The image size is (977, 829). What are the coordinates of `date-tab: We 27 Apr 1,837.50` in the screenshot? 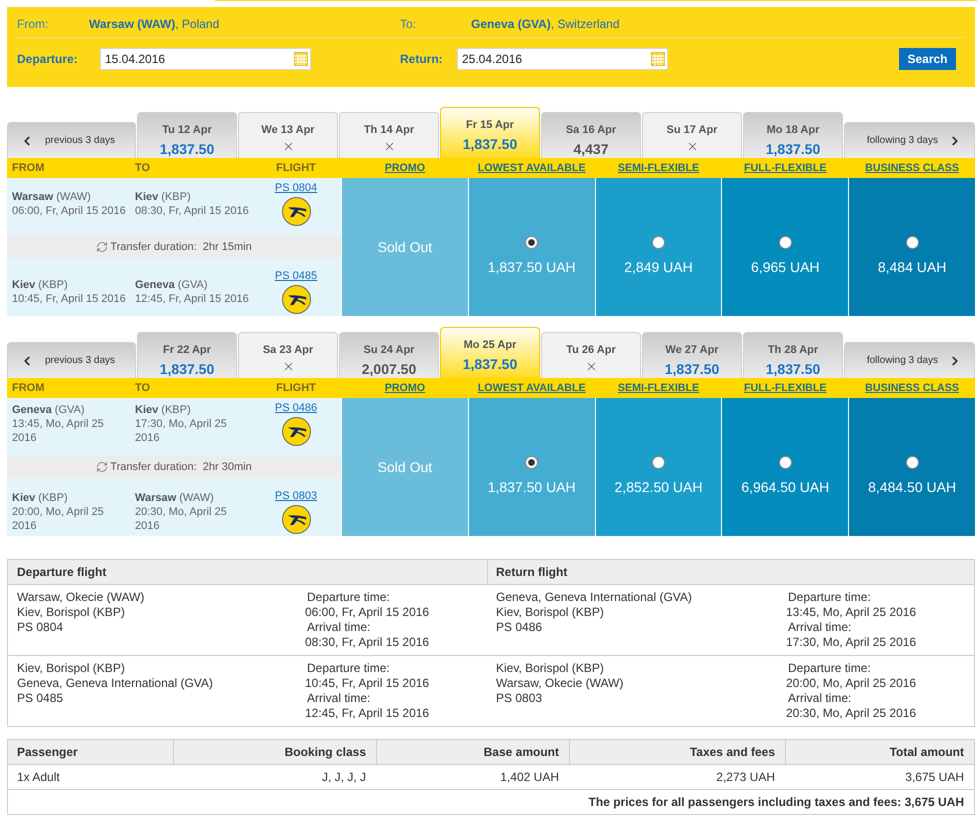 It's located at (692, 355).